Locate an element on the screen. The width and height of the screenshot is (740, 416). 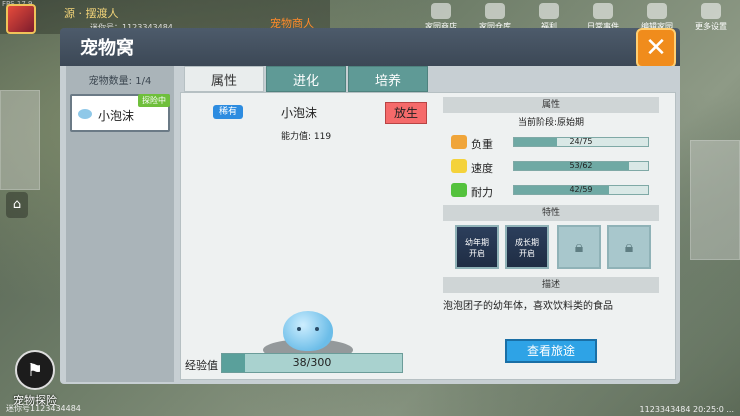
rarity-badge: 稀有 is located at coordinates (228, 112).